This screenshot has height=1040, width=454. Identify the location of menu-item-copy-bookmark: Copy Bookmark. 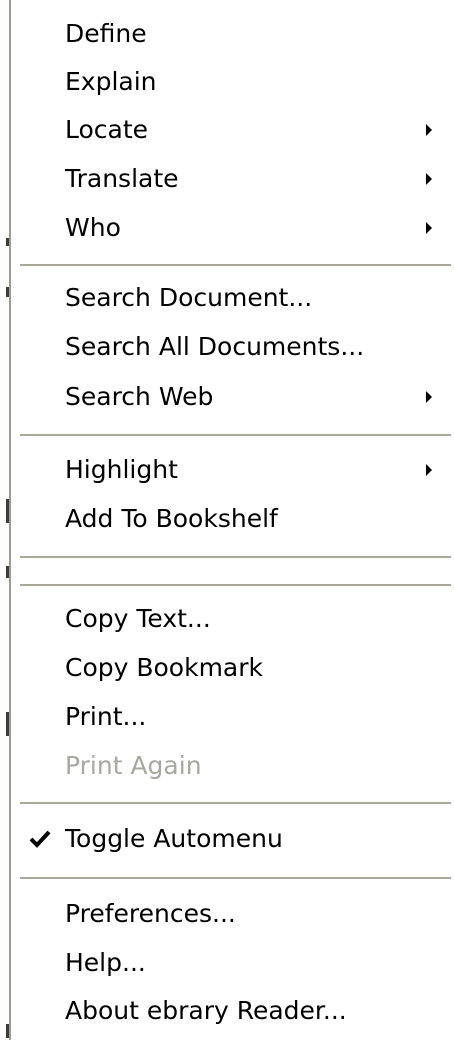
(227, 669).